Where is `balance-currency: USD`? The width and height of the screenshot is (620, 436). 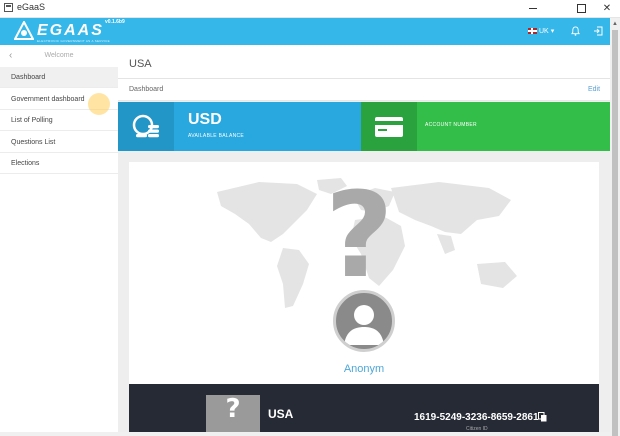 balance-currency: USD is located at coordinates (205, 119).